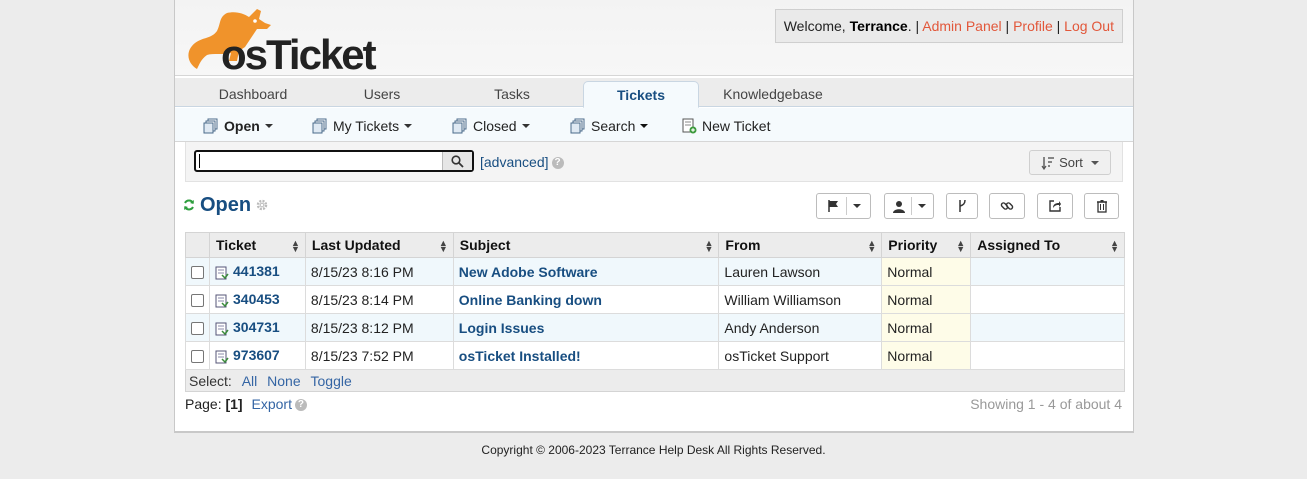 Image resolution: width=1307 pixels, height=479 pixels. I want to click on ticket-subject-link: Online Banking down, so click(530, 300).